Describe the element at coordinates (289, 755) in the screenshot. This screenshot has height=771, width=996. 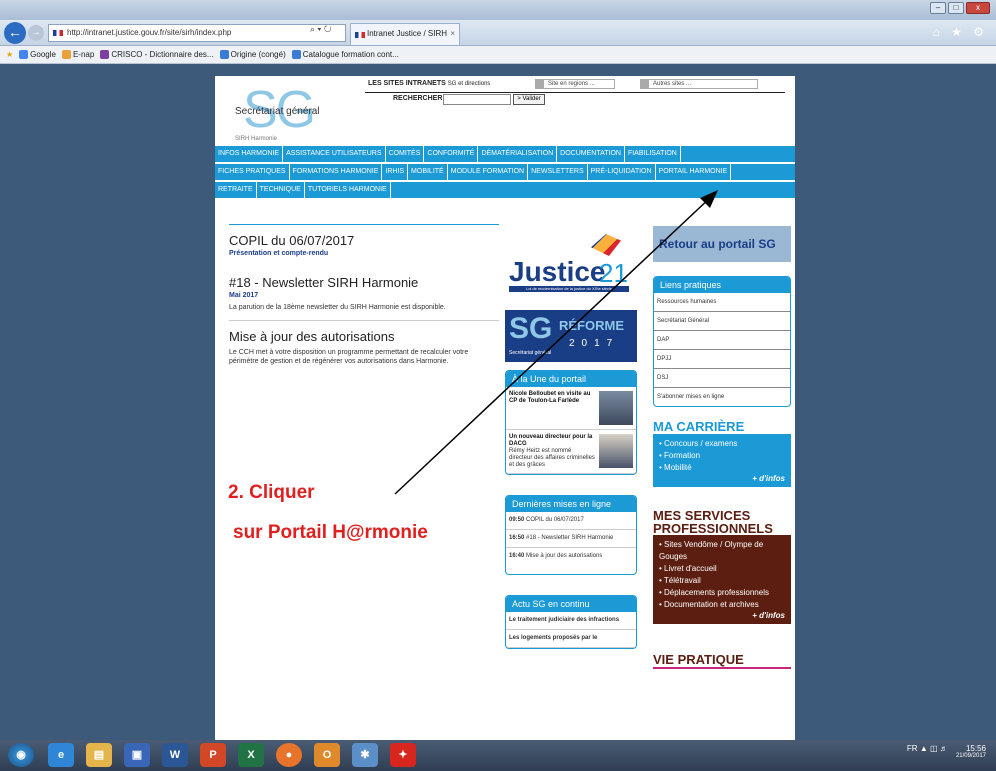
I see `firefox-icon: ●` at that location.